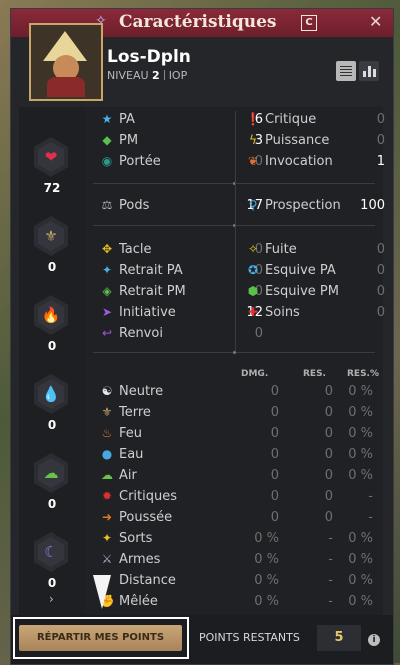 This screenshot has height=665, width=400. I want to click on stat-esquive-pa: ✪ Esquive PA 0, so click(315, 272).